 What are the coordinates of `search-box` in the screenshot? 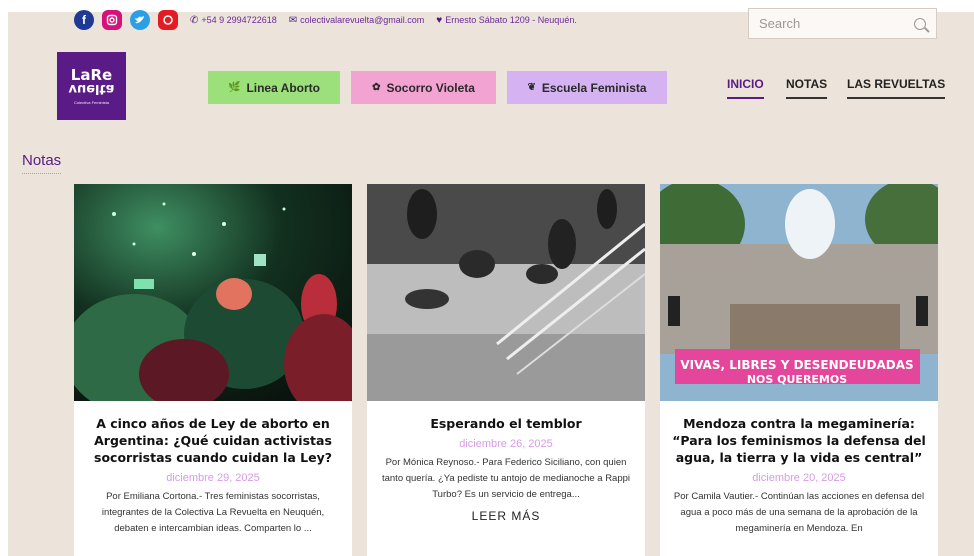 It's located at (842, 23).